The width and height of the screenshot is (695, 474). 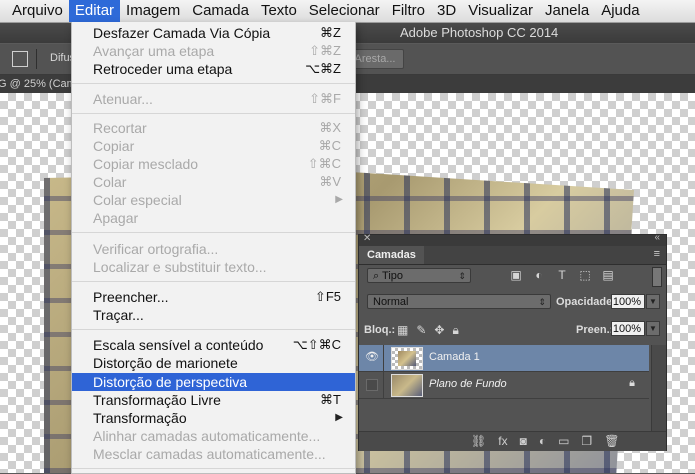 What do you see at coordinates (657, 254) in the screenshot?
I see `panel-menu-icon: ≡` at bounding box center [657, 254].